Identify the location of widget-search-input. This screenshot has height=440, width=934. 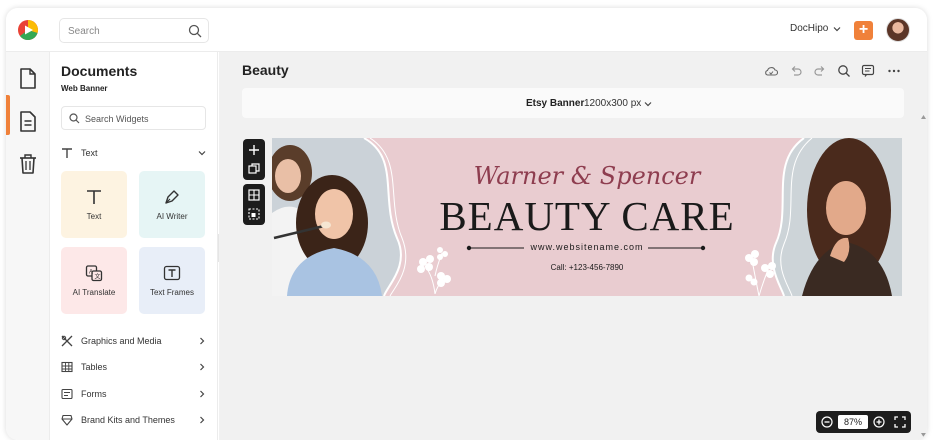
(142, 118).